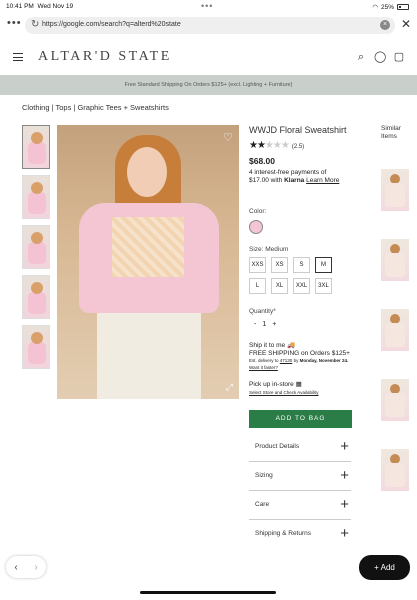 The height and width of the screenshot is (600, 417). What do you see at coordinates (387, 7) in the screenshot?
I see `battery-percent: 25%` at bounding box center [387, 7].